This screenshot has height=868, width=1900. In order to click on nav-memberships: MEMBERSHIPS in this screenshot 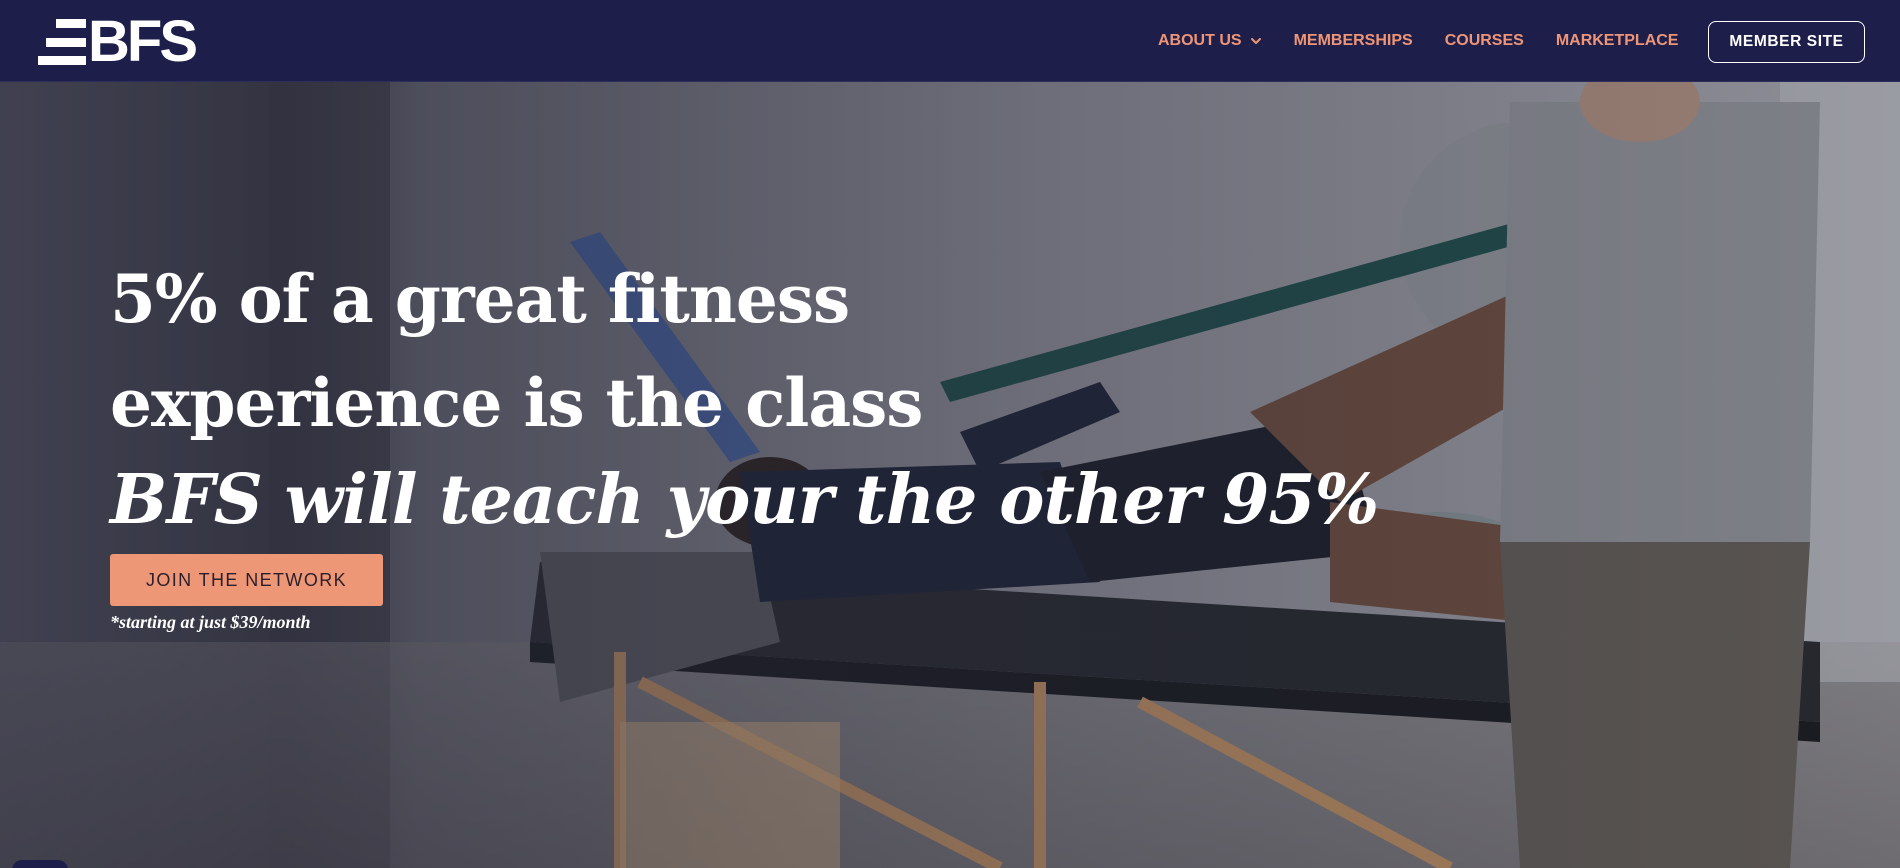, I will do `click(1353, 41)`.